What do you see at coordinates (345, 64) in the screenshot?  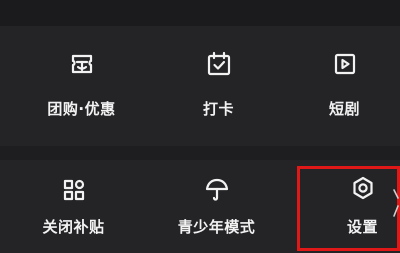 I see `play-video-icon` at bounding box center [345, 64].